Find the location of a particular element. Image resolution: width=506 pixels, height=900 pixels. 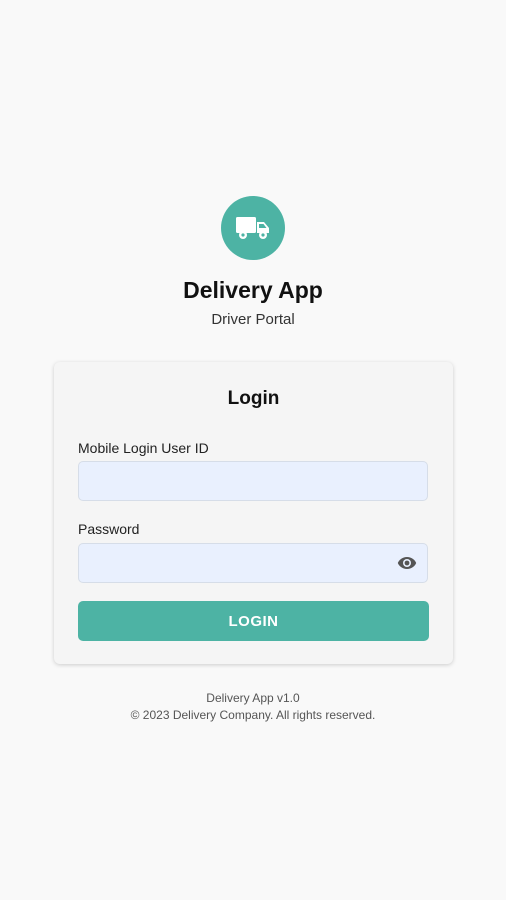

password-visibility-toggle is located at coordinates (407, 563).